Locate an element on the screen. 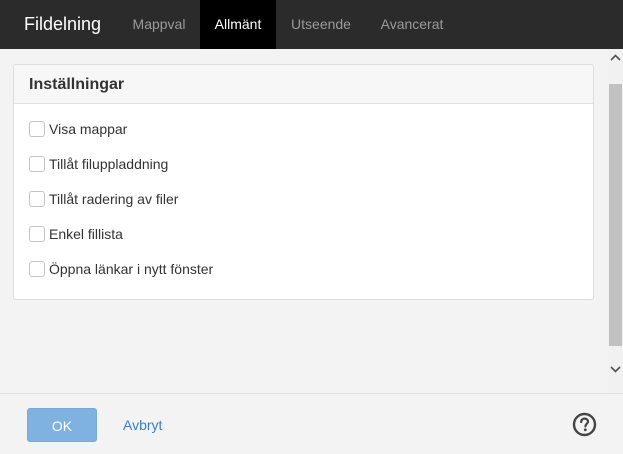 The image size is (623, 454). scroll-up-arrow-icon is located at coordinates (615, 57).